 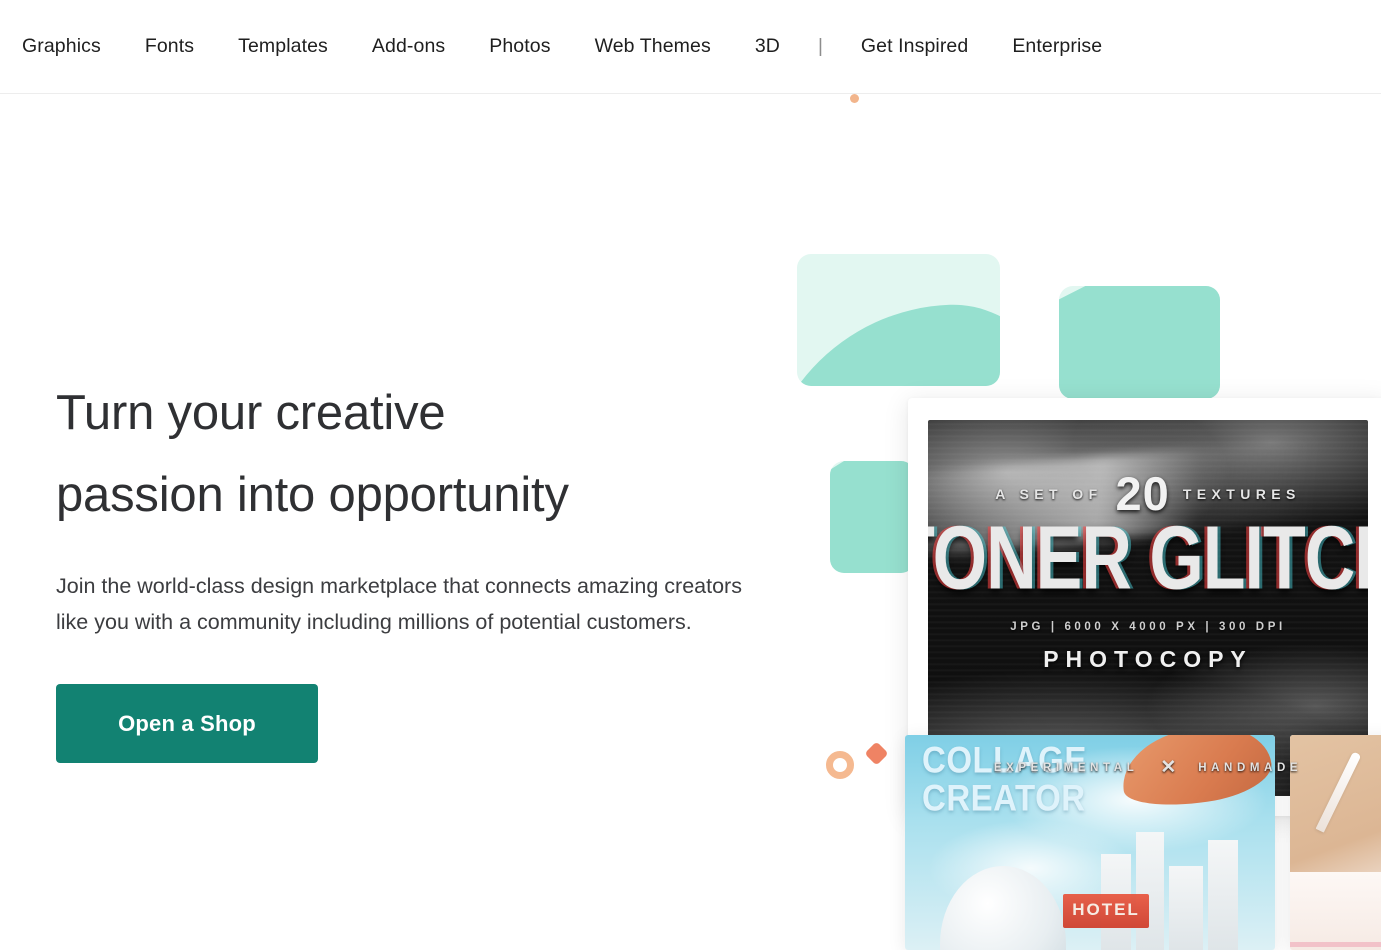 What do you see at coordinates (519, 46) in the screenshot?
I see `nav-item-photos: Photos` at bounding box center [519, 46].